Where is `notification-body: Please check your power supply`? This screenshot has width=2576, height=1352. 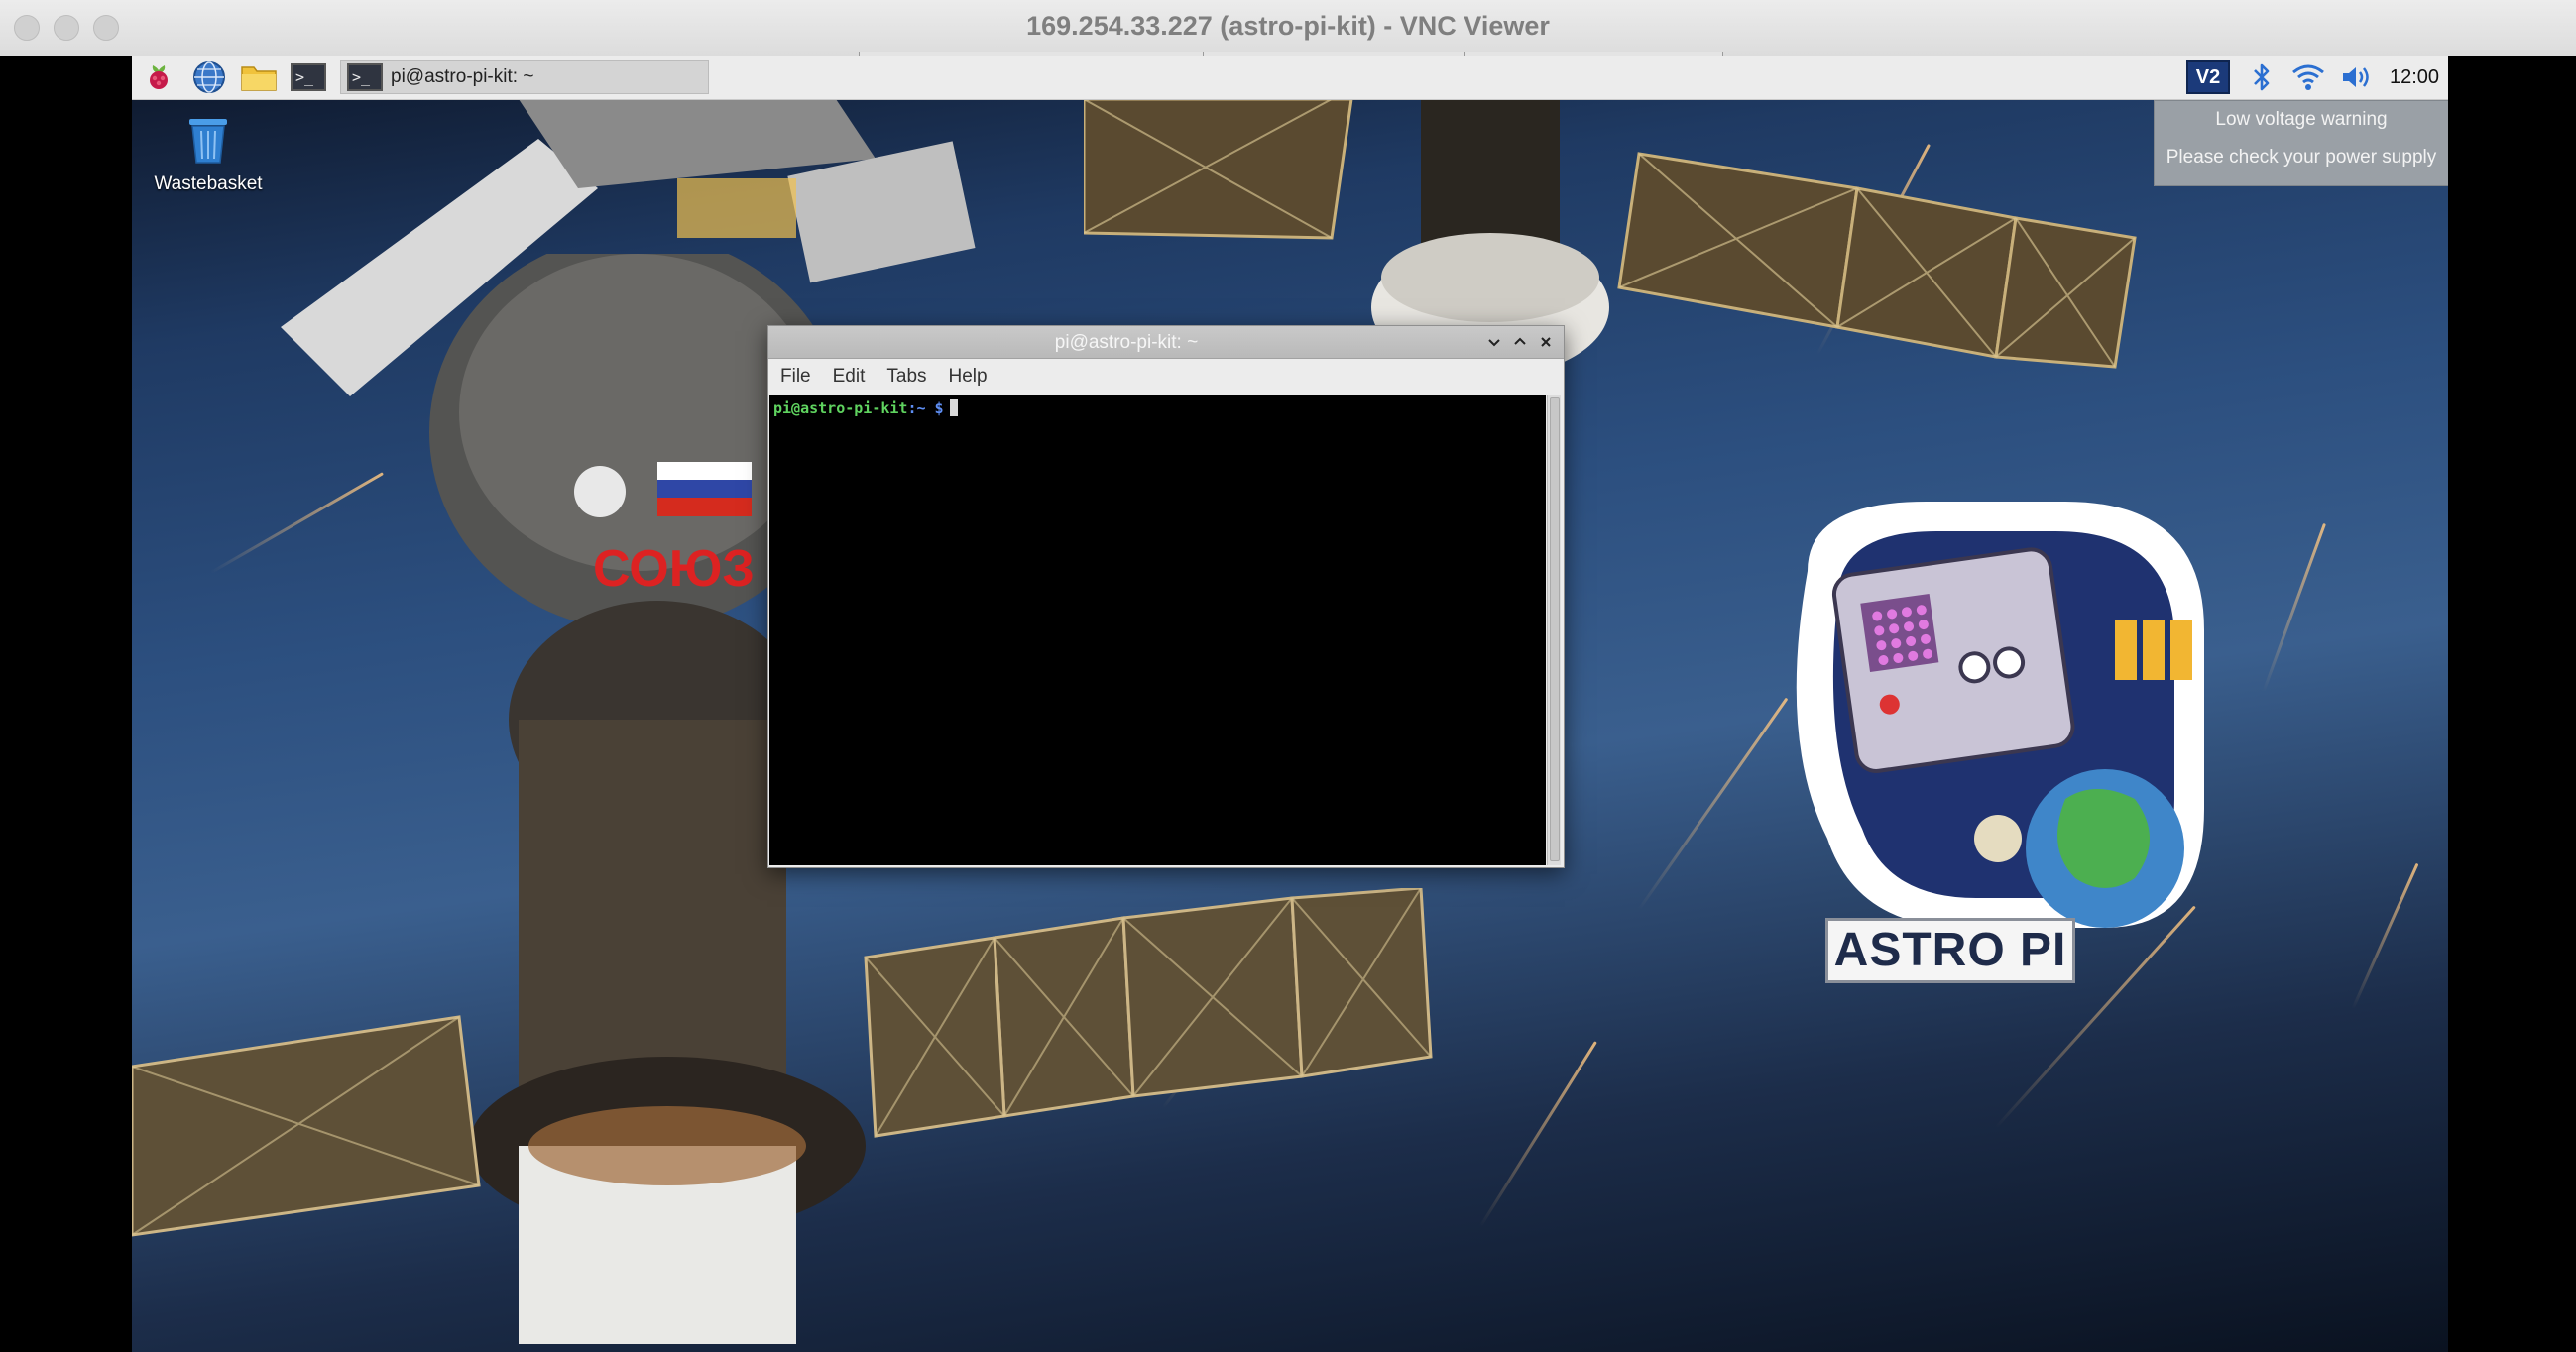
notification-body: Please check your power supply is located at coordinates (2301, 157).